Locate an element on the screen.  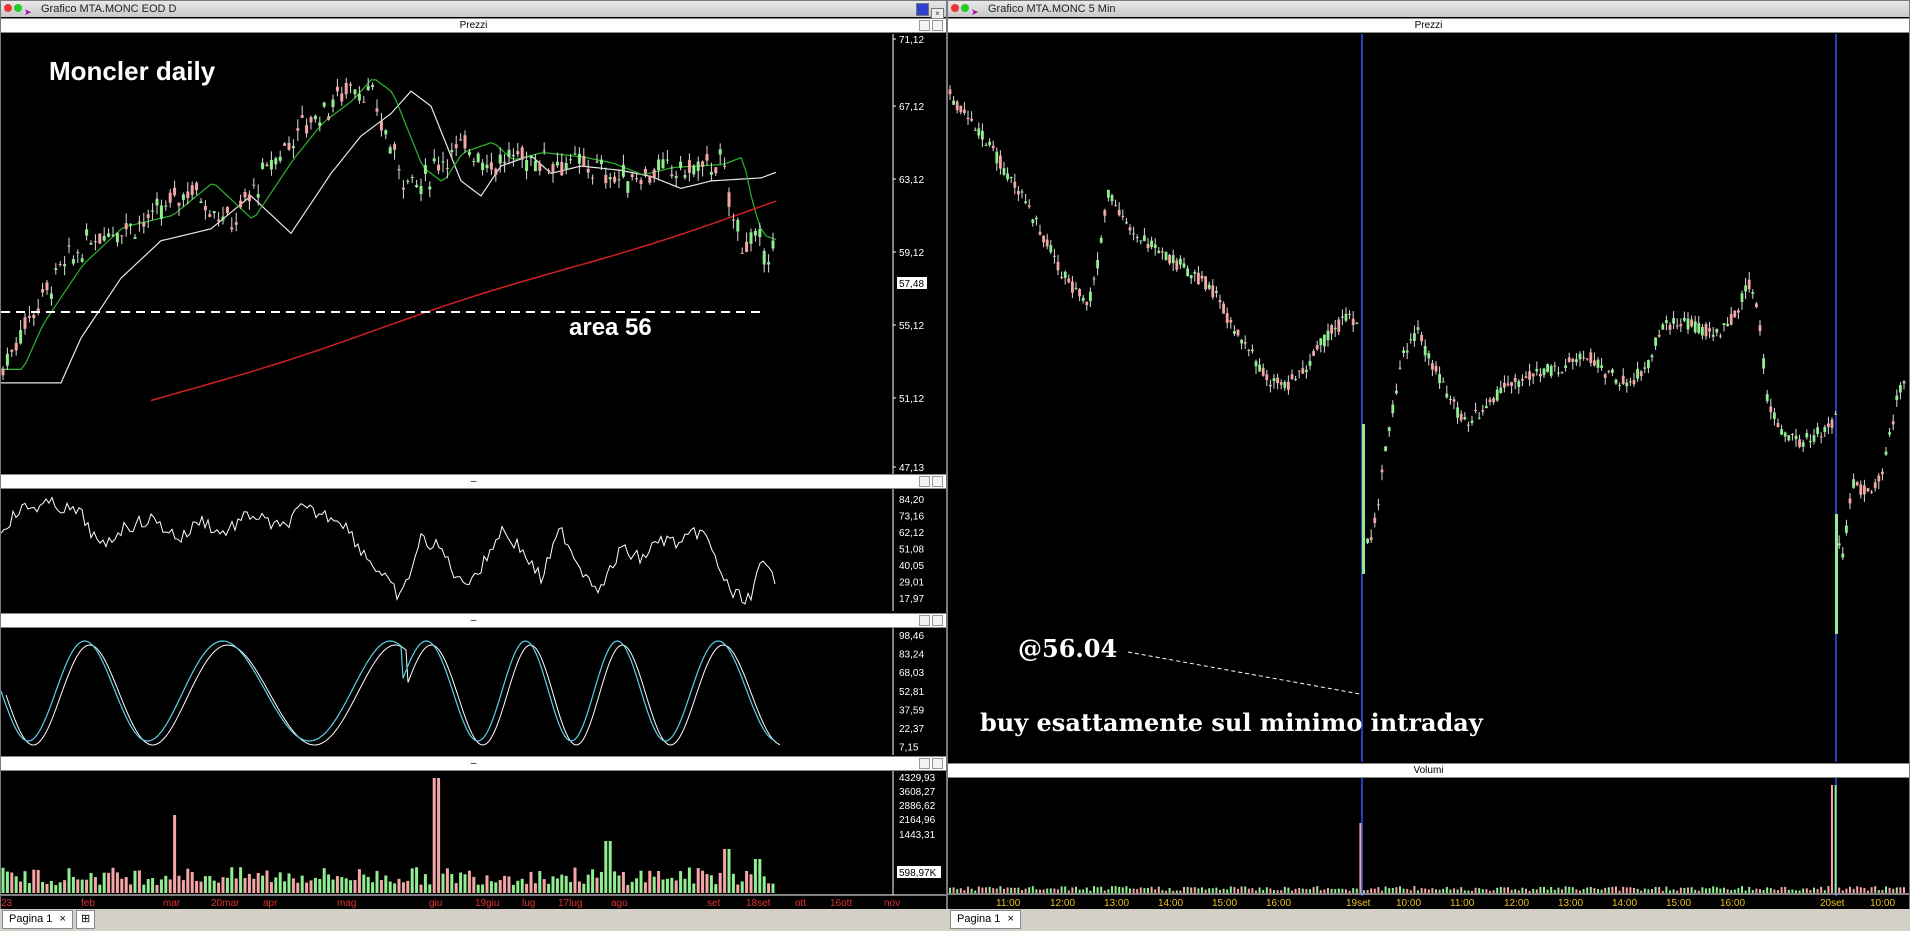
date-axis-label: mag is located at coordinates (346, 903).